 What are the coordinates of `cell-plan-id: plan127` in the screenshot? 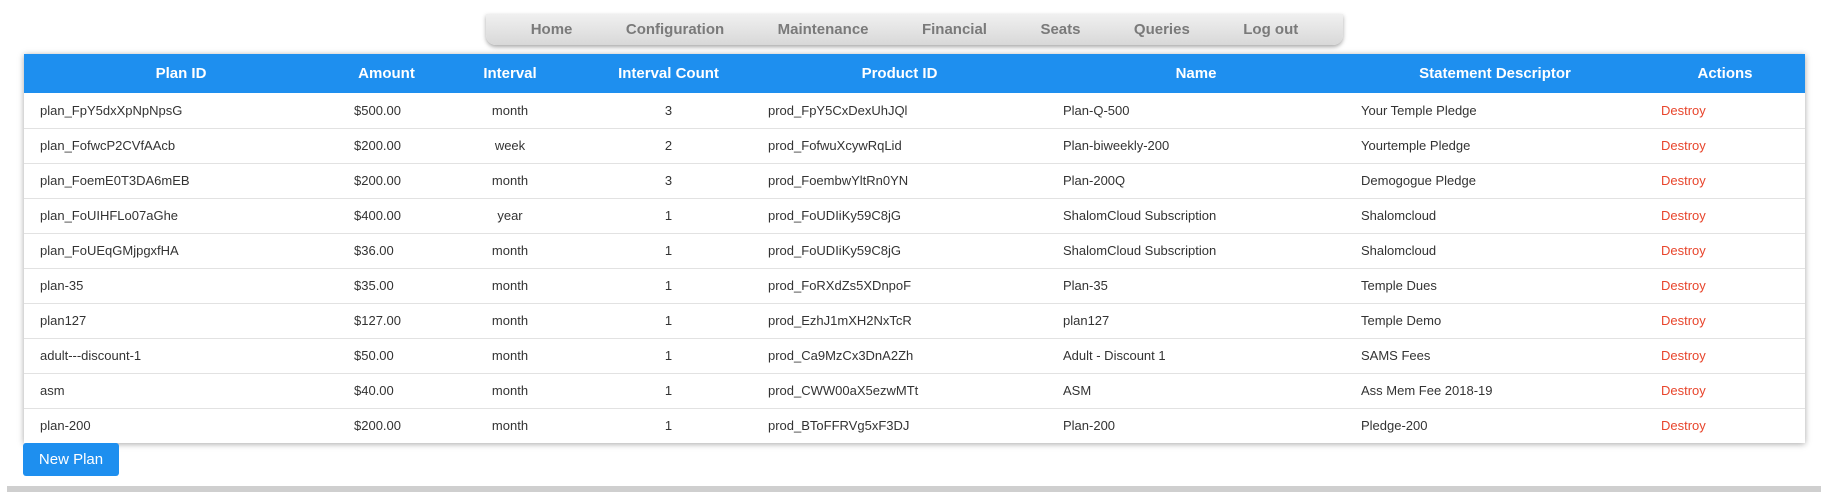 It's located at (63, 320).